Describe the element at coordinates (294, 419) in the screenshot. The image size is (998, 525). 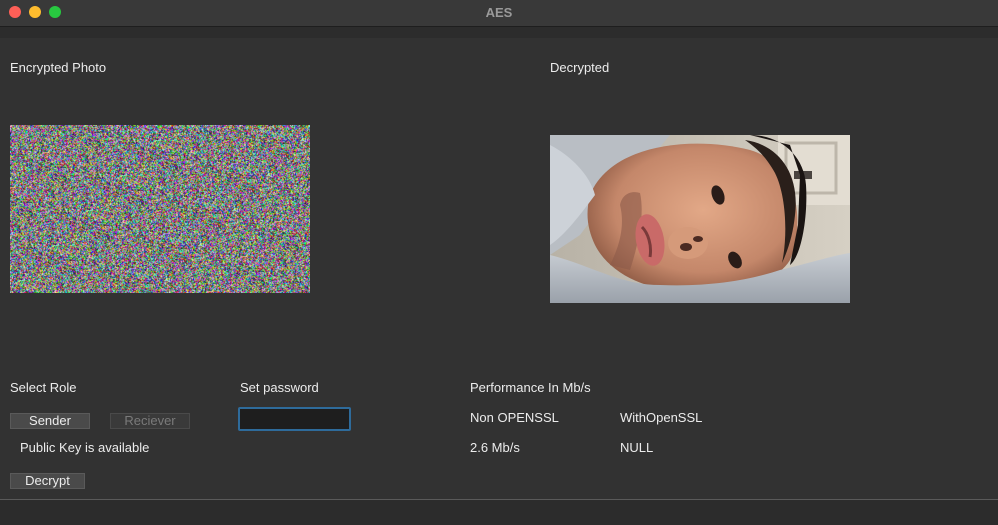
I see `password-input` at that location.